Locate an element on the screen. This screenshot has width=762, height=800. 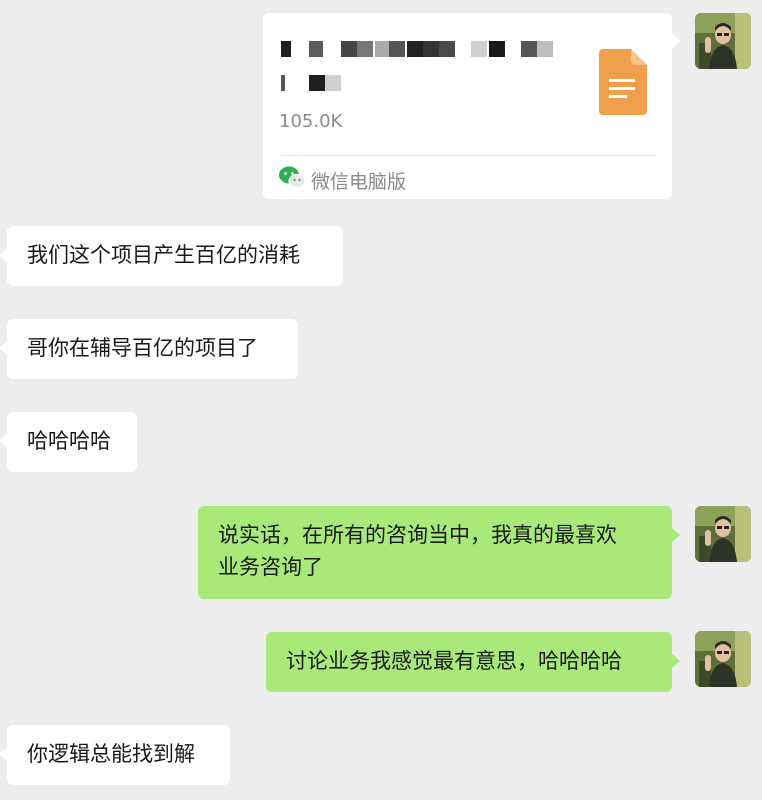
message-line: 说实话，在所有的咨询当中，我真的最喜欢 is located at coordinates (417, 535).